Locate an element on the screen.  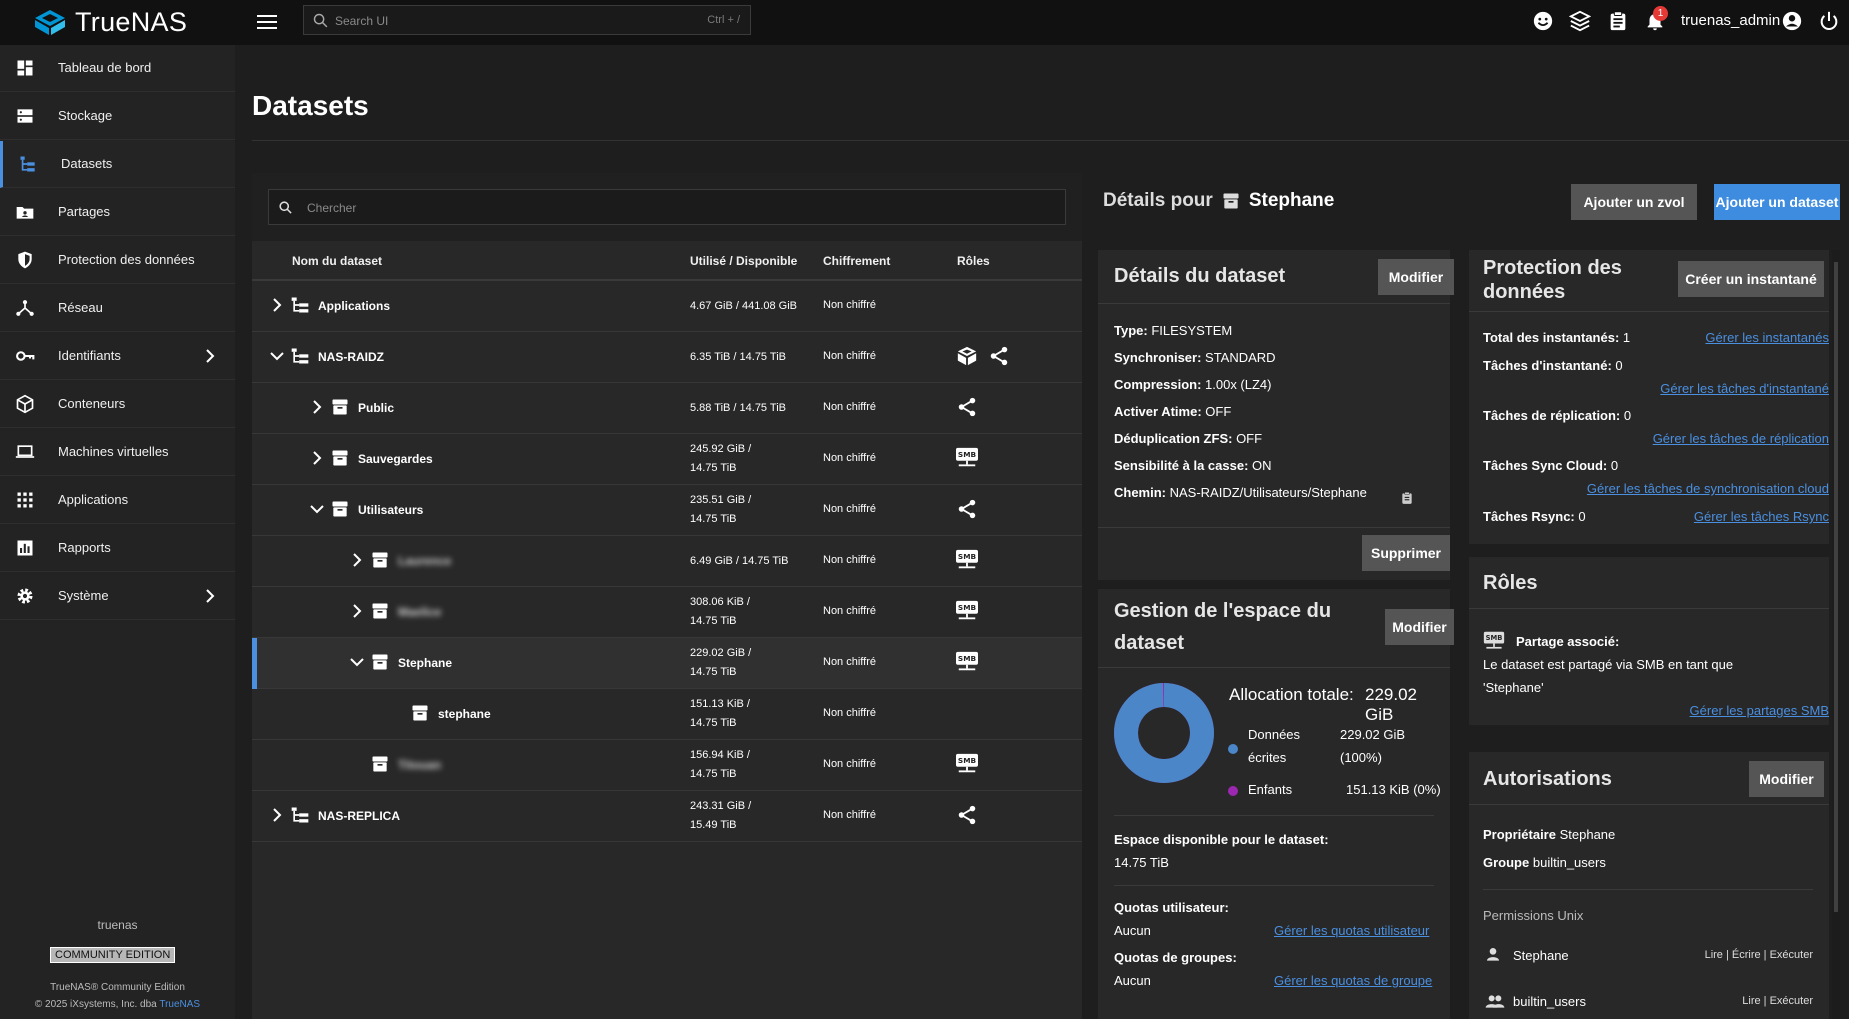
edit-space-button: Modifier is located at coordinates (1419, 627).